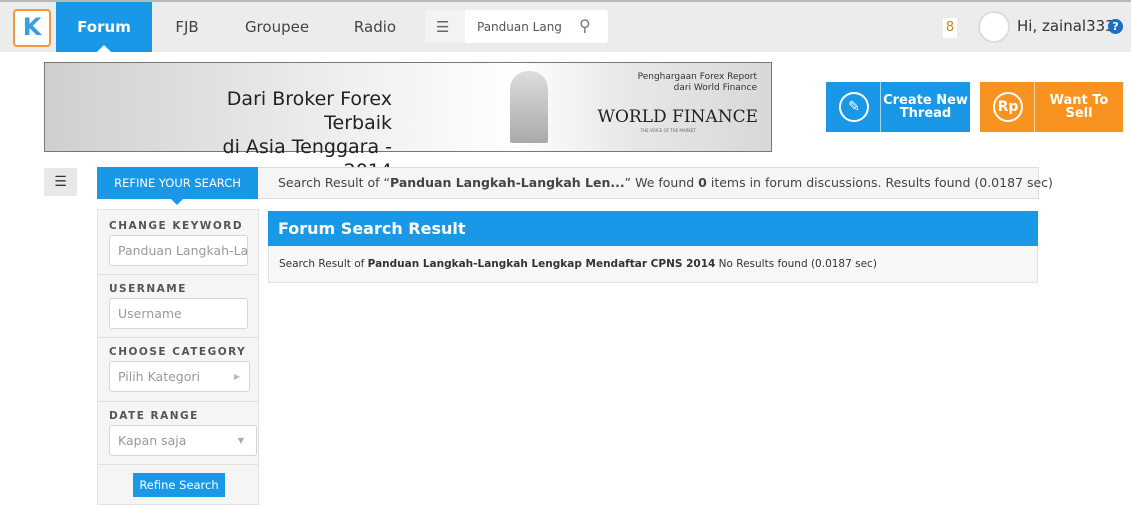  Describe the element at coordinates (853, 107) in the screenshot. I see `pencil-icon: ✎` at that location.